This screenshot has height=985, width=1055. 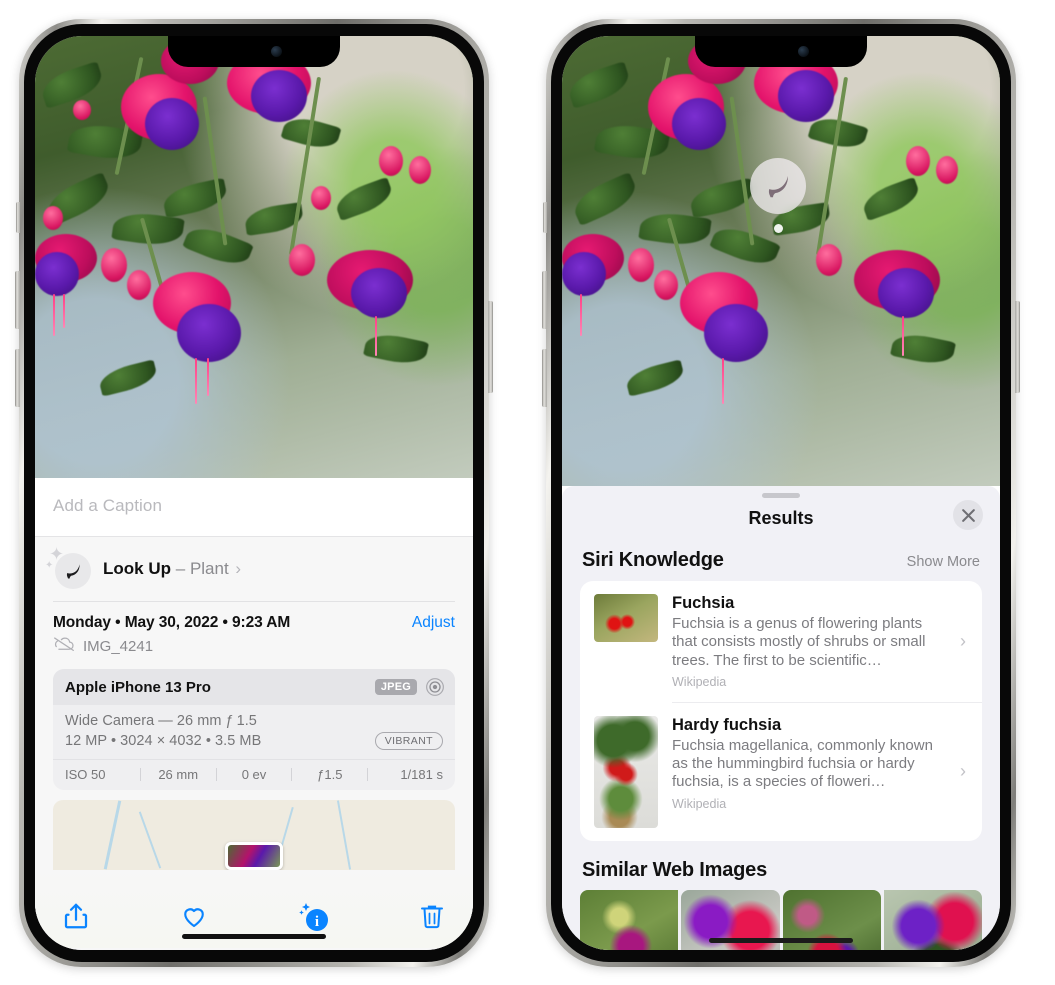 I want to click on look-up-title: Look Up, so click(x=137, y=568).